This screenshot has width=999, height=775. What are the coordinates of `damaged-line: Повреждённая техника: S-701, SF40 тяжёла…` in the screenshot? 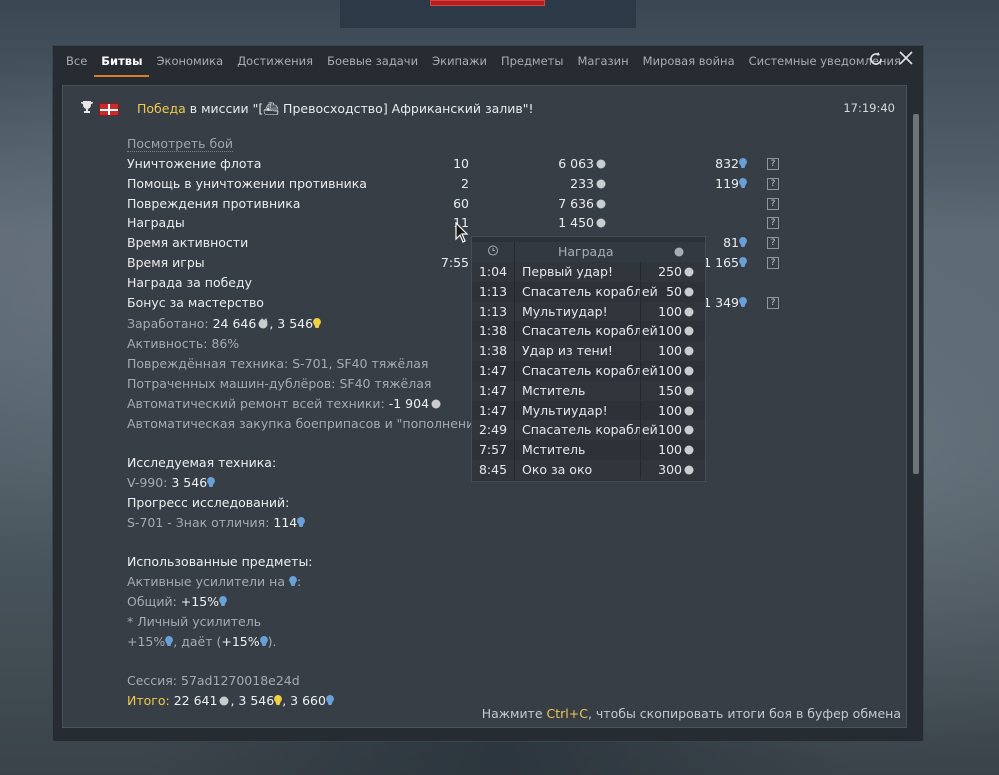 It's located at (278, 363).